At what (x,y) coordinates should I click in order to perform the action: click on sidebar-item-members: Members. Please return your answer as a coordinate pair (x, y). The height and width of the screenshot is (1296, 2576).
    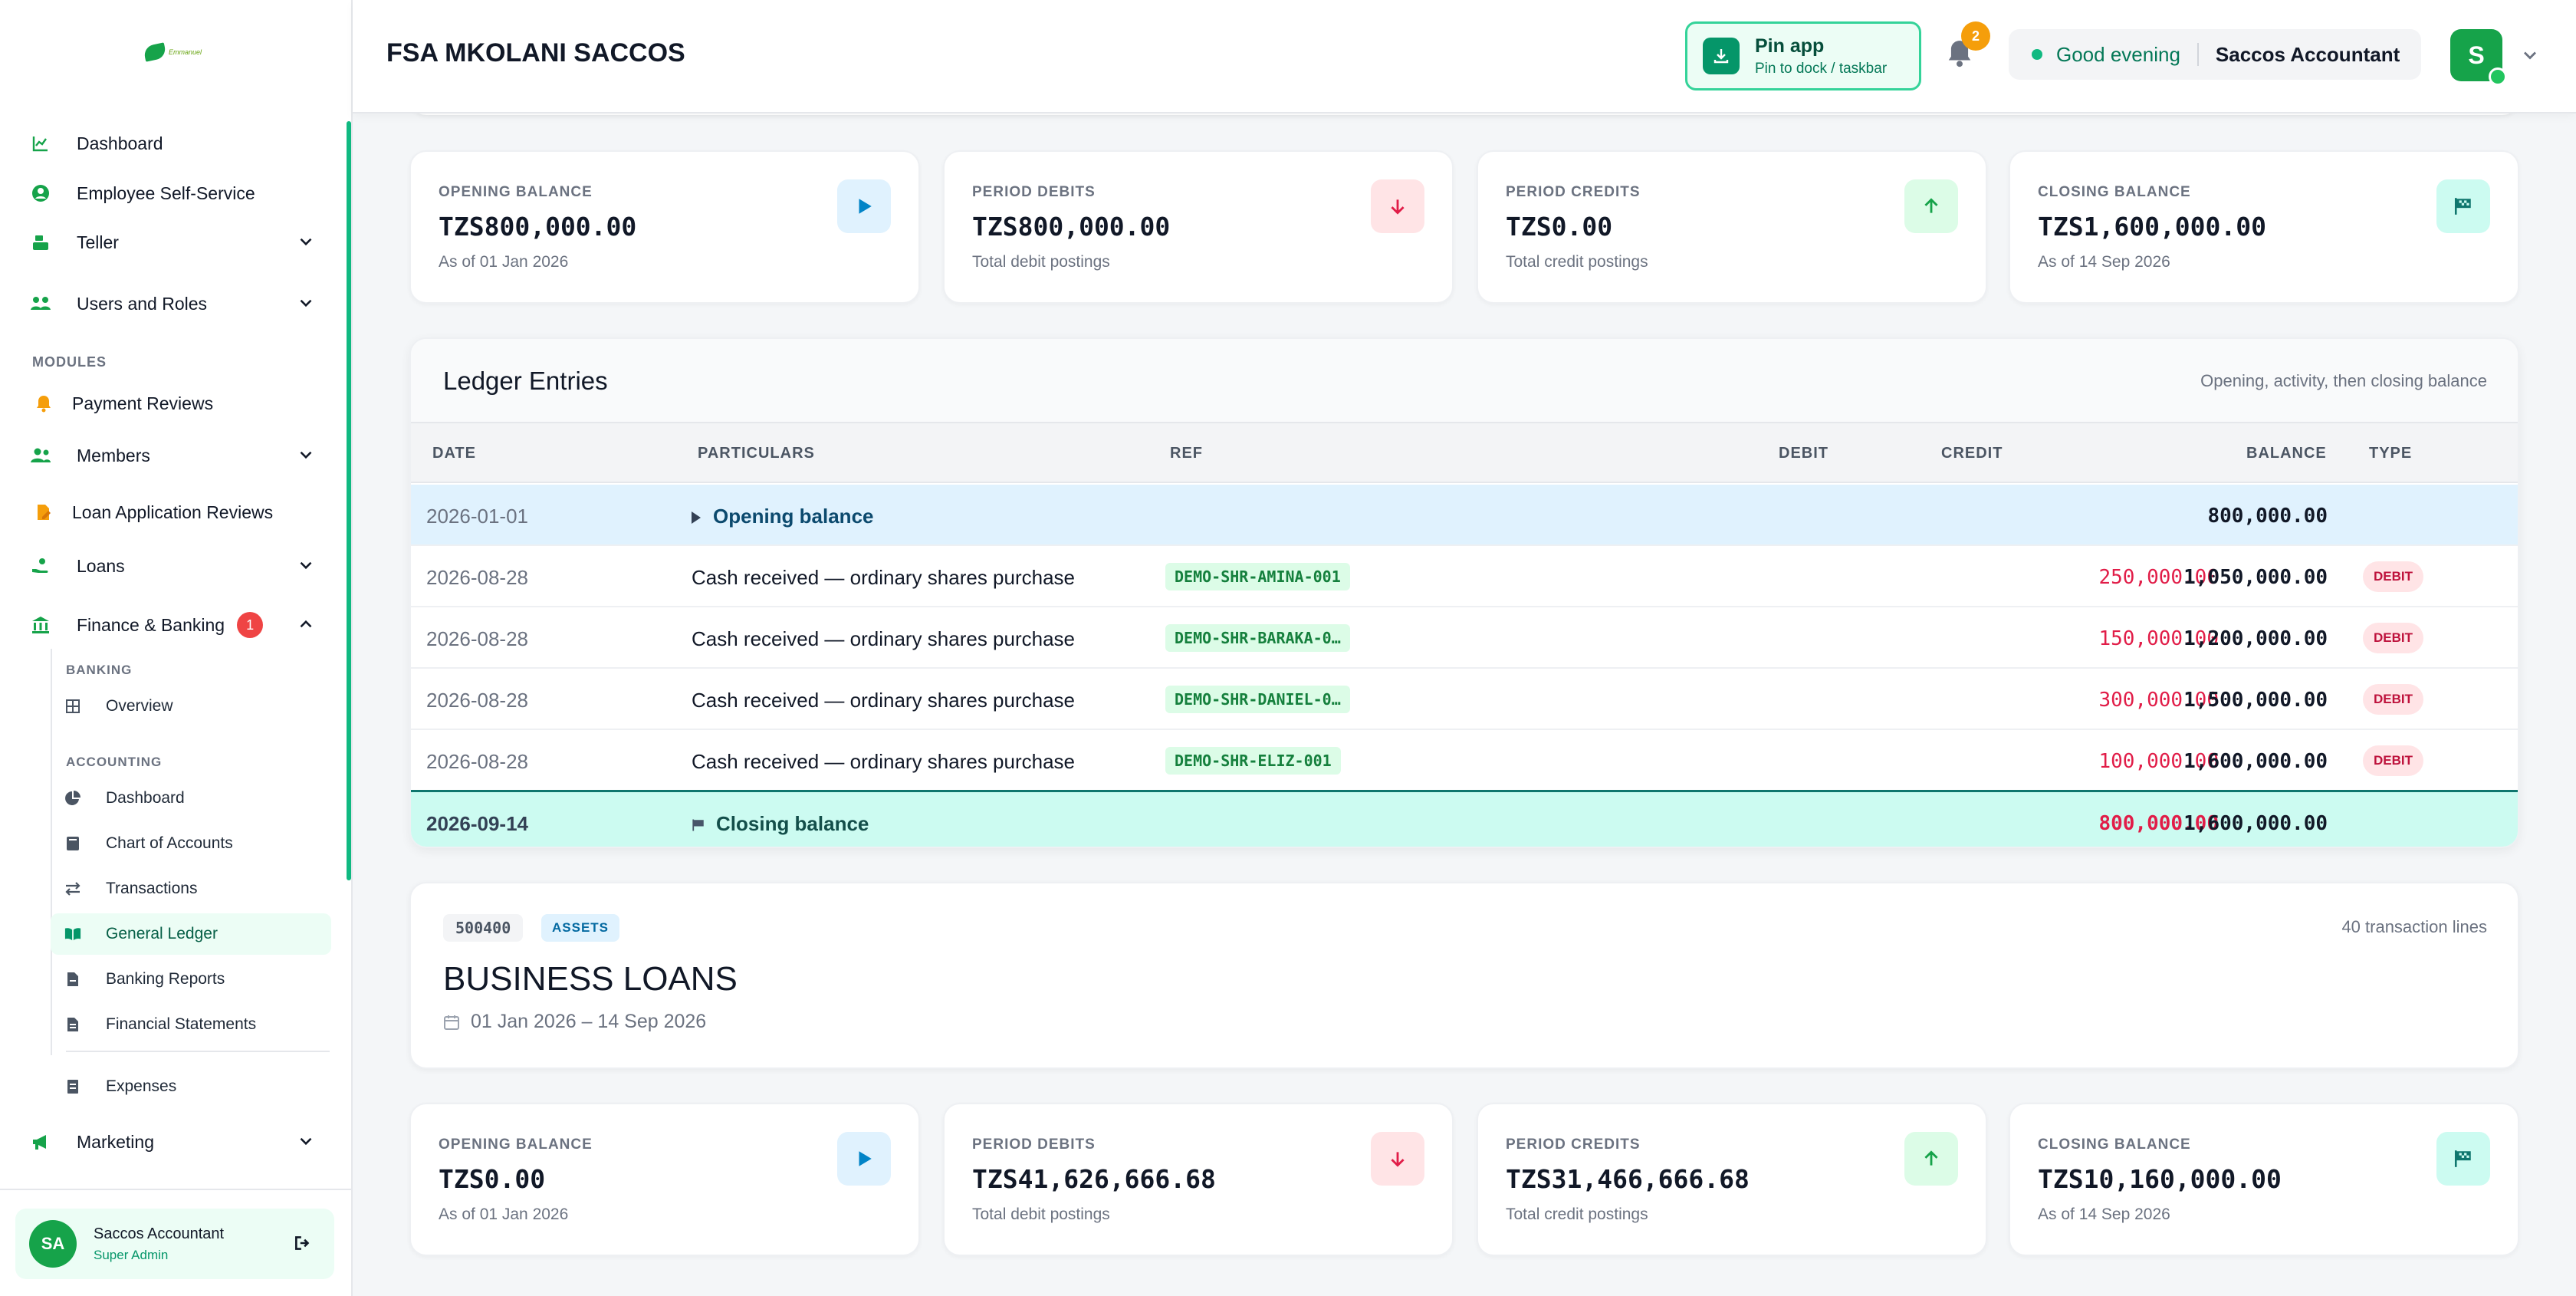
    Looking at the image, I should click on (181, 455).